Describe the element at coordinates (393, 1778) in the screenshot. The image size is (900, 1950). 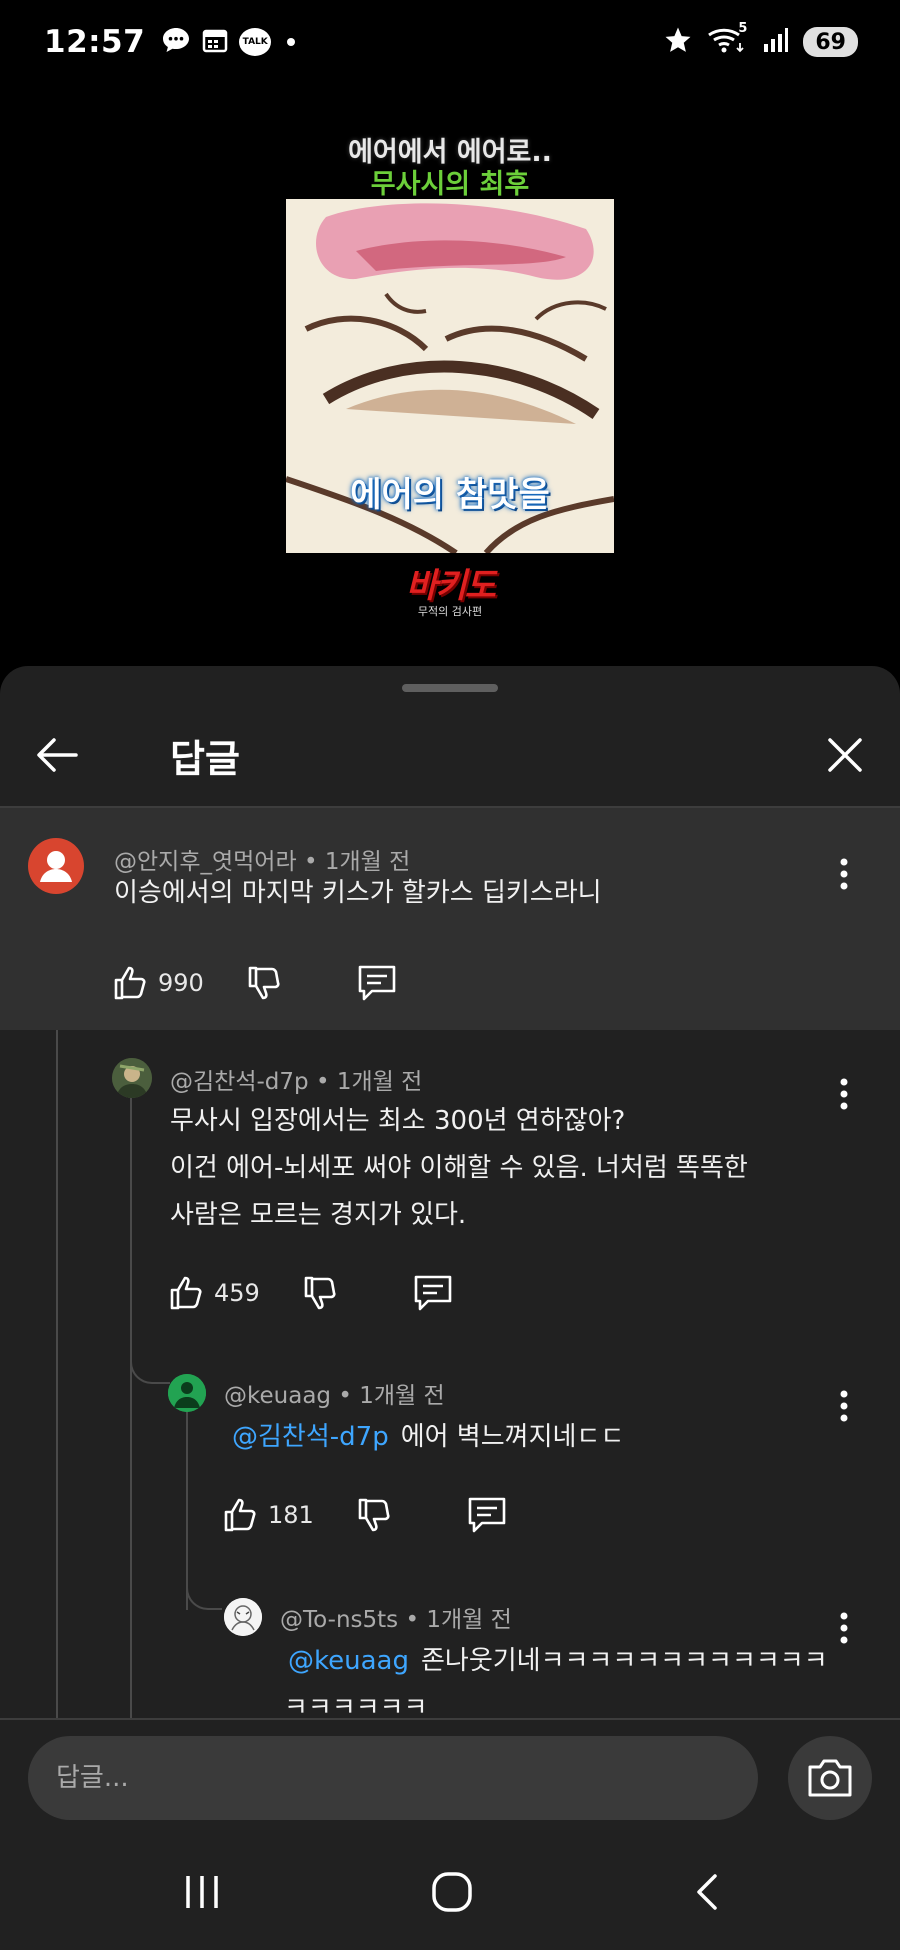
I see `reply-input` at that location.